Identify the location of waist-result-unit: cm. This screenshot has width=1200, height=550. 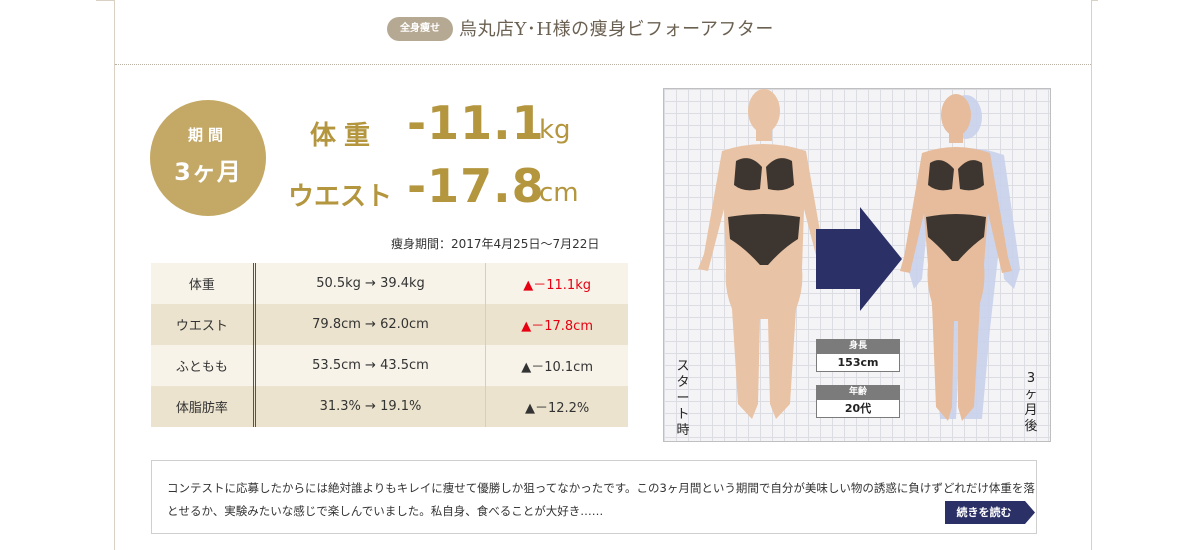
(559, 193).